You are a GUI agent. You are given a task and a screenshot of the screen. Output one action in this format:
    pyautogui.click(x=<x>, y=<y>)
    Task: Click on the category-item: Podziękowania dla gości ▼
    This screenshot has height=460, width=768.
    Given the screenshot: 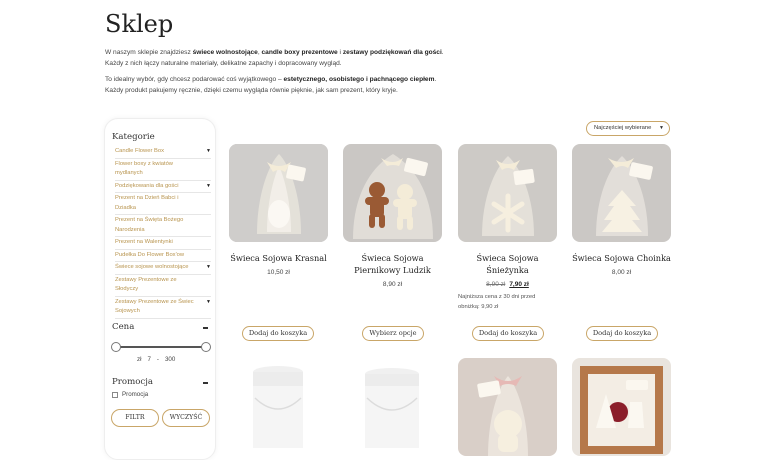 What is the action you would take?
    pyautogui.click(x=163, y=187)
    